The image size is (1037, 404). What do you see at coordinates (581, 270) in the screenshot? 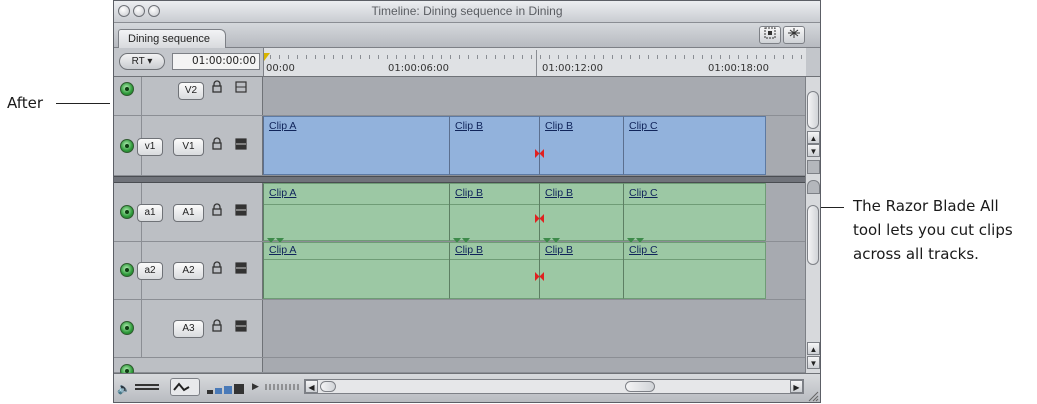
I see `clip-a2-3: Clip B` at bounding box center [581, 270].